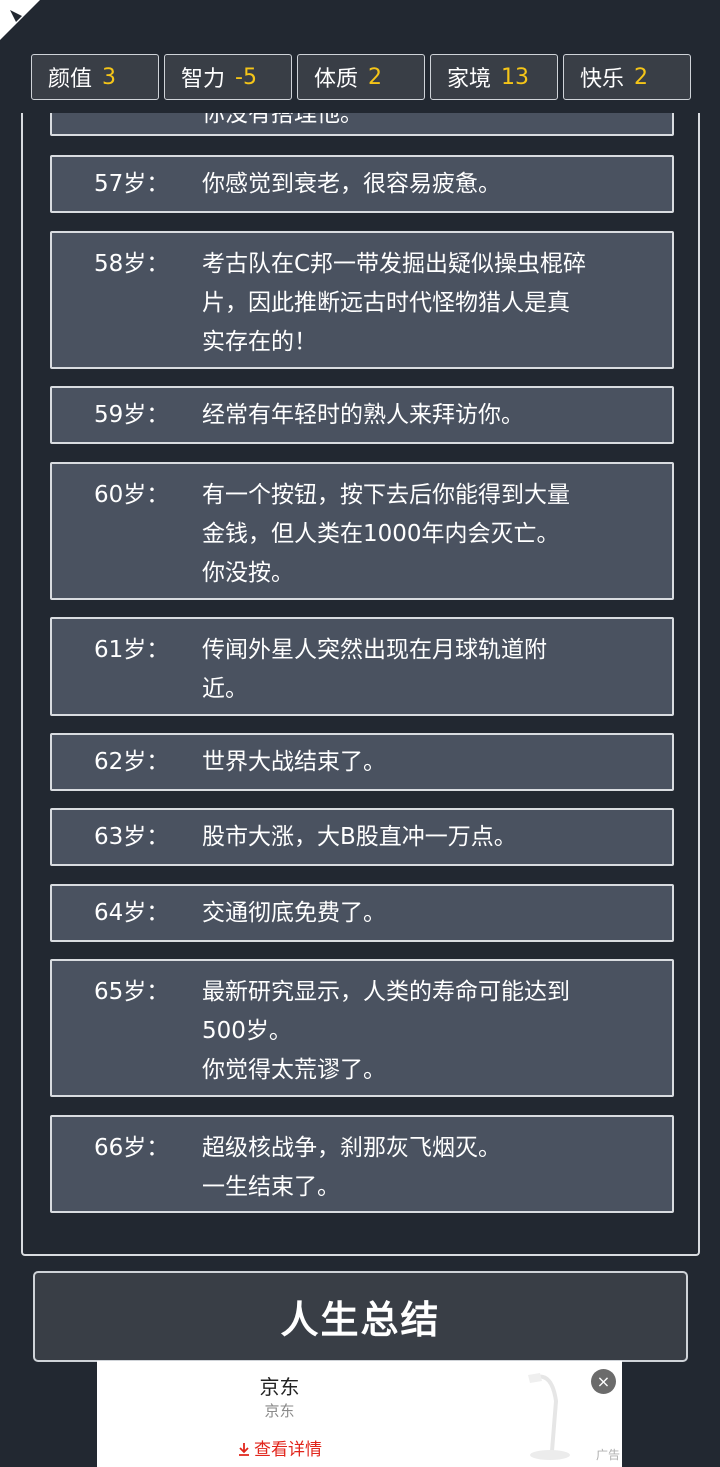 The image size is (720, 1467). Describe the element at coordinates (294, 762) in the screenshot. I see `entry-line: 世界大战结束了。` at that location.